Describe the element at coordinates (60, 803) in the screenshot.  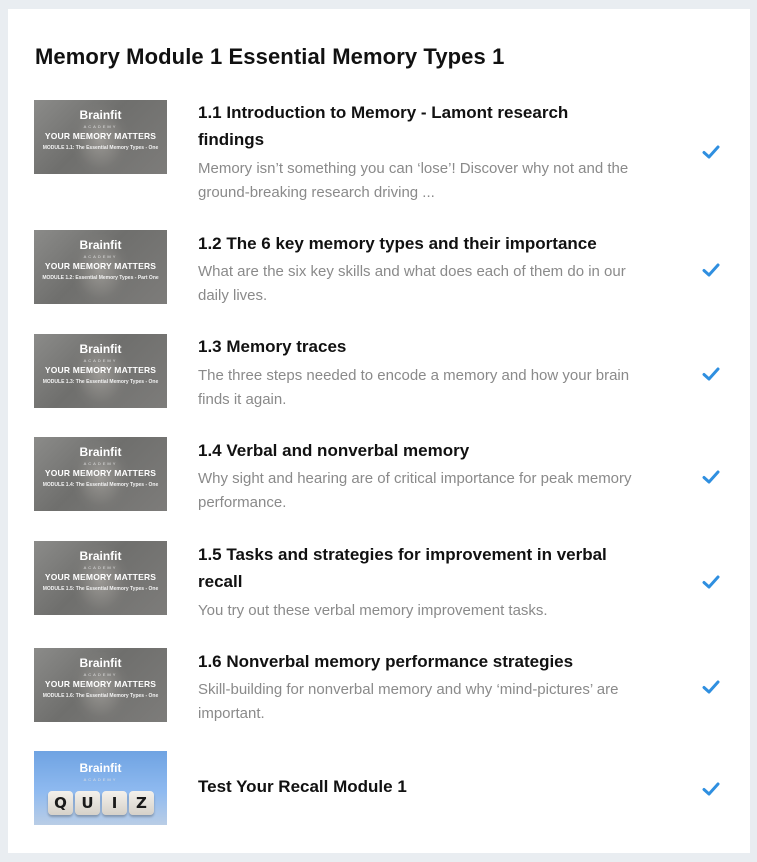
I see `quiz-die: Q` at that location.